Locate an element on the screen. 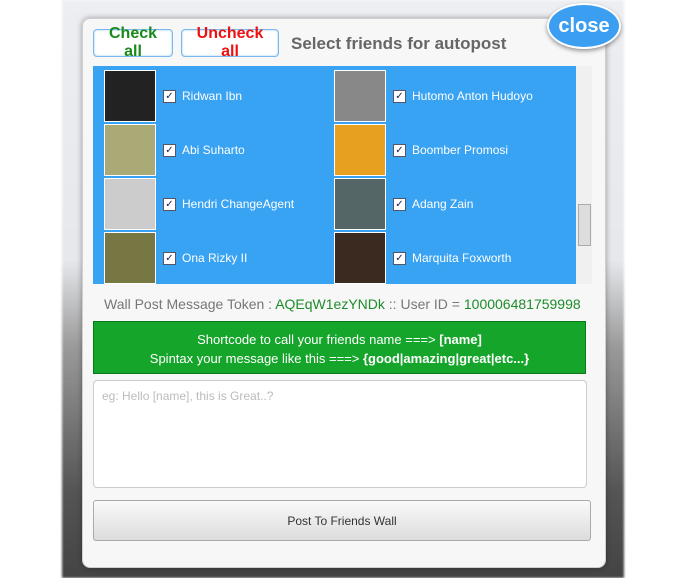  token-value: AQEqW1ezYNDk is located at coordinates (330, 304).